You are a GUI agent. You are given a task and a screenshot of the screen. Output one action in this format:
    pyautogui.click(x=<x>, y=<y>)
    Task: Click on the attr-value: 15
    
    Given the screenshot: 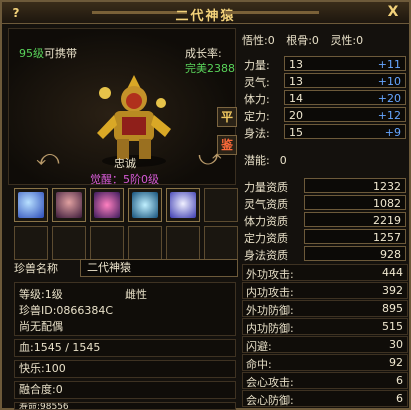 What is the action you would take?
    pyautogui.click(x=296, y=132)
    